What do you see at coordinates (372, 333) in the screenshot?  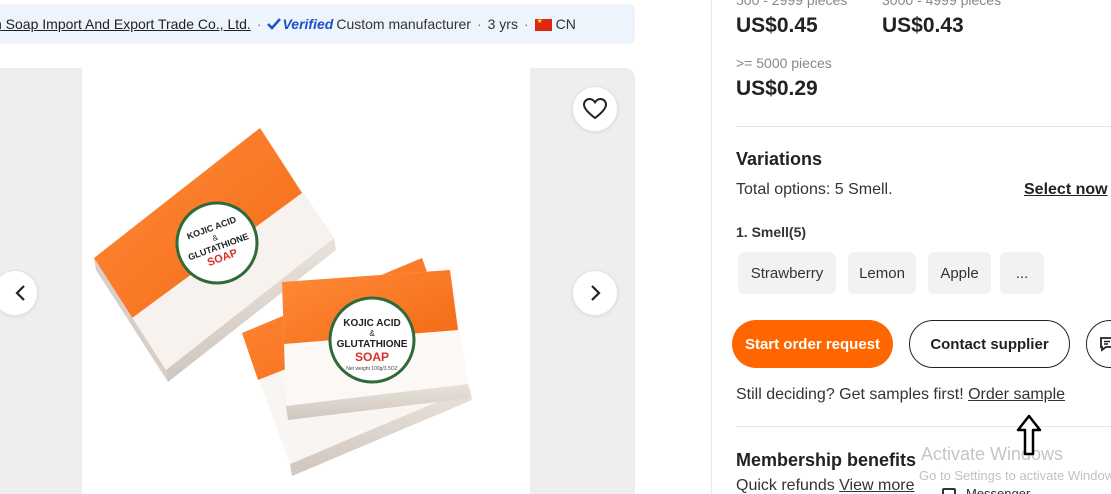 I see `soap-label-amp: &` at bounding box center [372, 333].